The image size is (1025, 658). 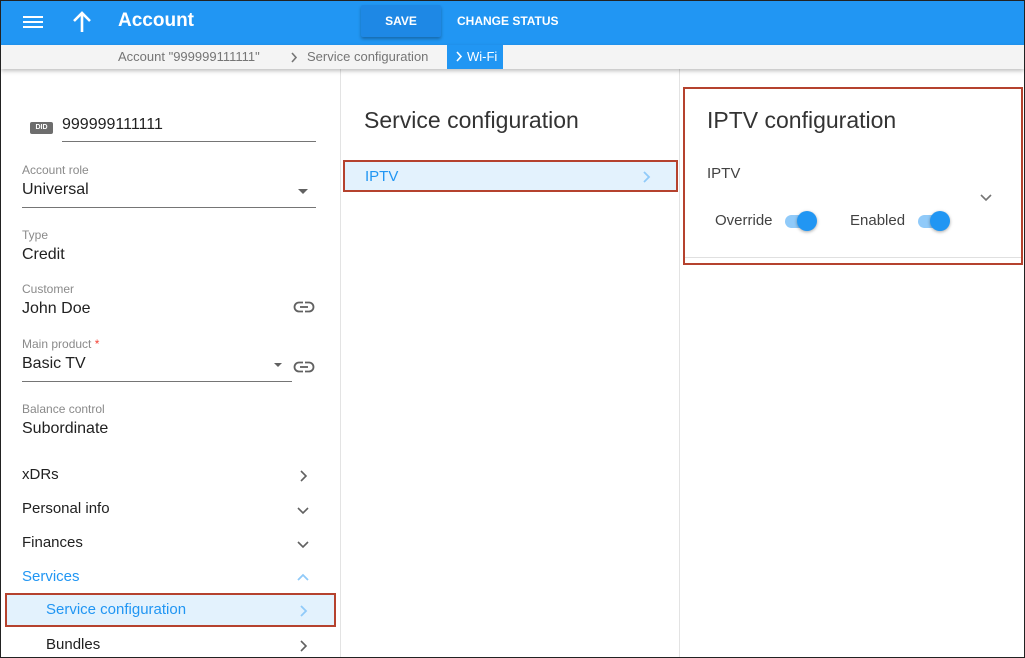 I want to click on divider, so click(x=853, y=257).